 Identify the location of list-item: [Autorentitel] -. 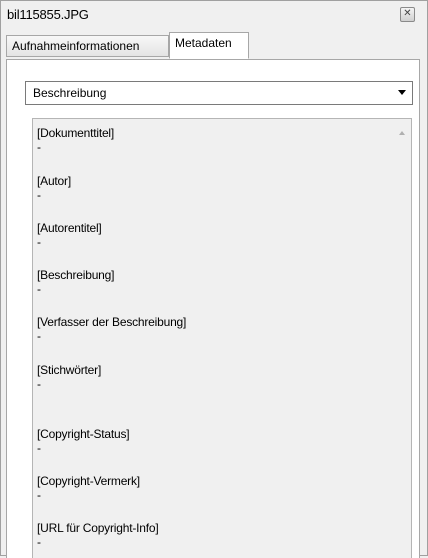
(69, 234).